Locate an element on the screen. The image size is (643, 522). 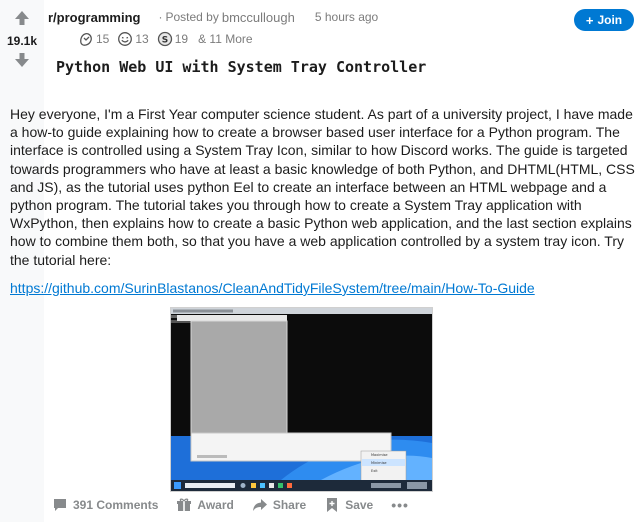
share-label: Share is located at coordinates (289, 505).